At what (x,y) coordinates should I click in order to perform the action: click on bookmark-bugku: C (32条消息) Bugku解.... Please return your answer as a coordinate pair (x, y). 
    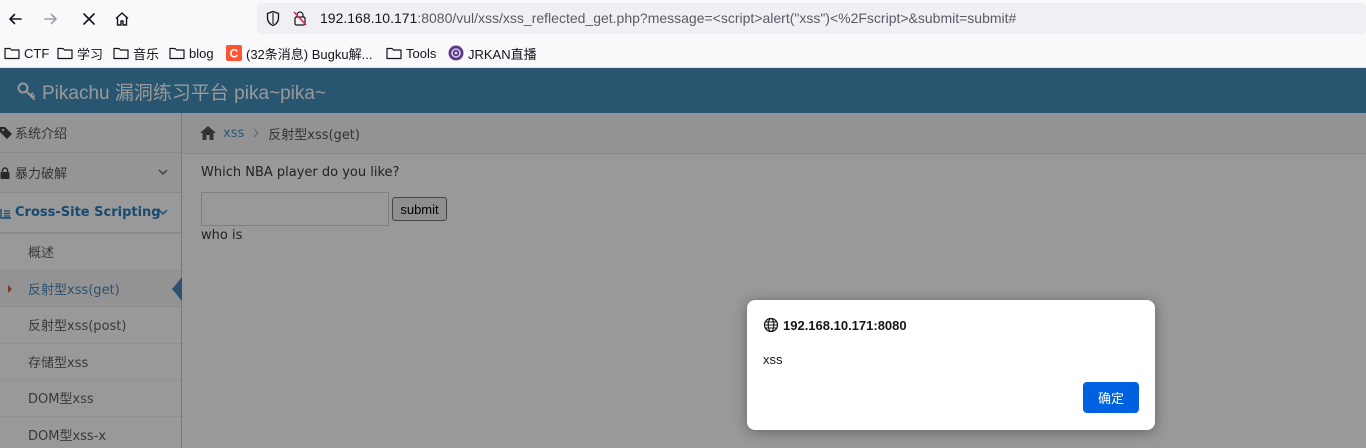
    Looking at the image, I should click on (299, 53).